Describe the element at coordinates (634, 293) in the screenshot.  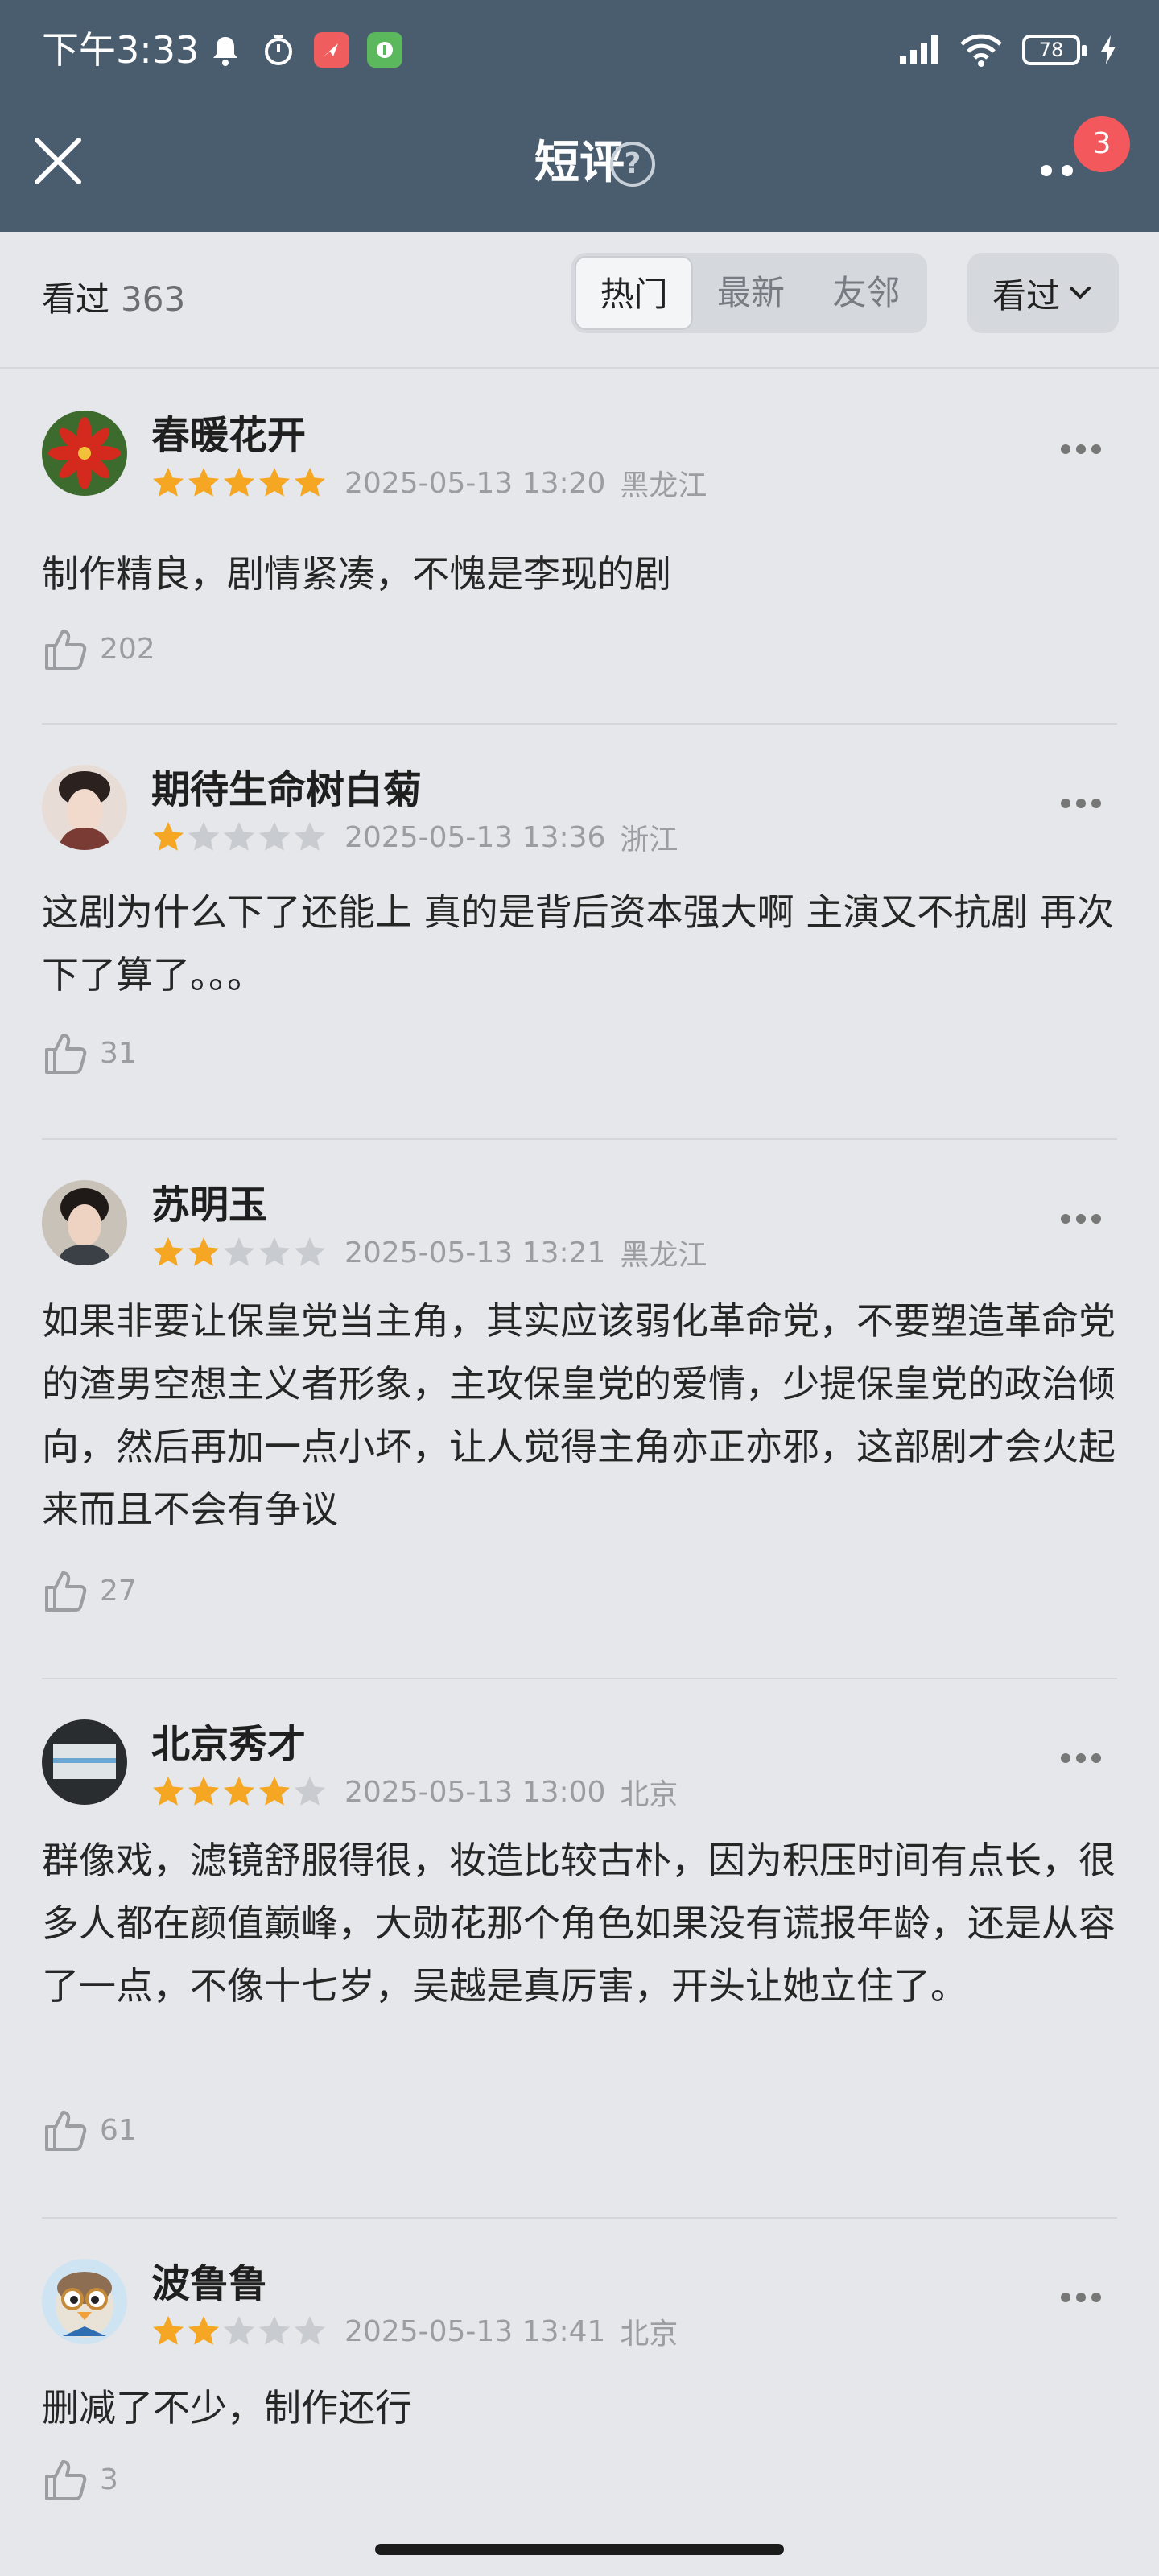
I see `tab-hot: 热门` at that location.